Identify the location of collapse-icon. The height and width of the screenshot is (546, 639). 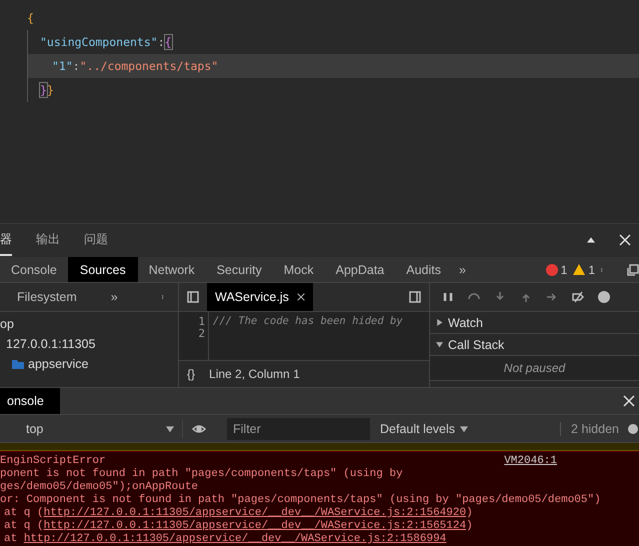
(591, 240).